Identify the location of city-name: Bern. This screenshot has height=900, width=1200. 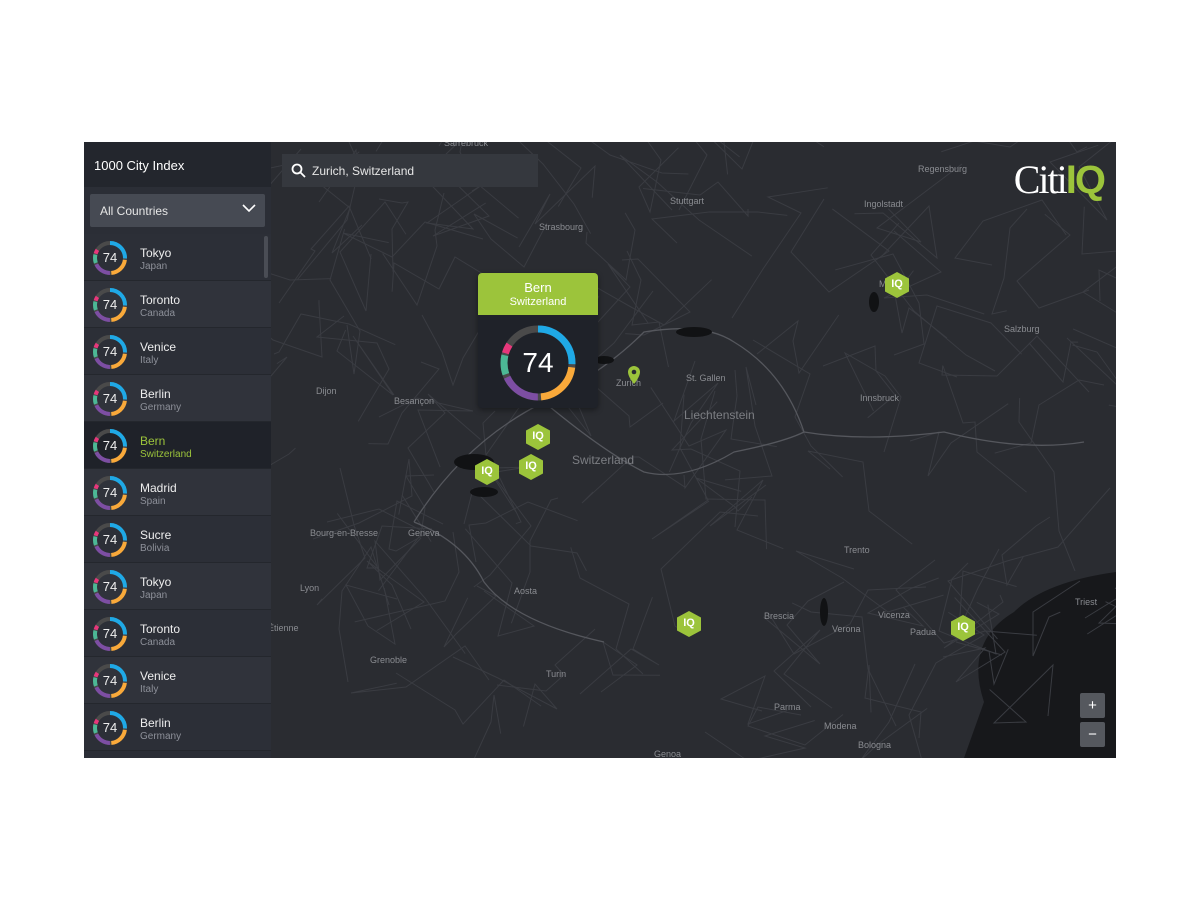
(153, 441).